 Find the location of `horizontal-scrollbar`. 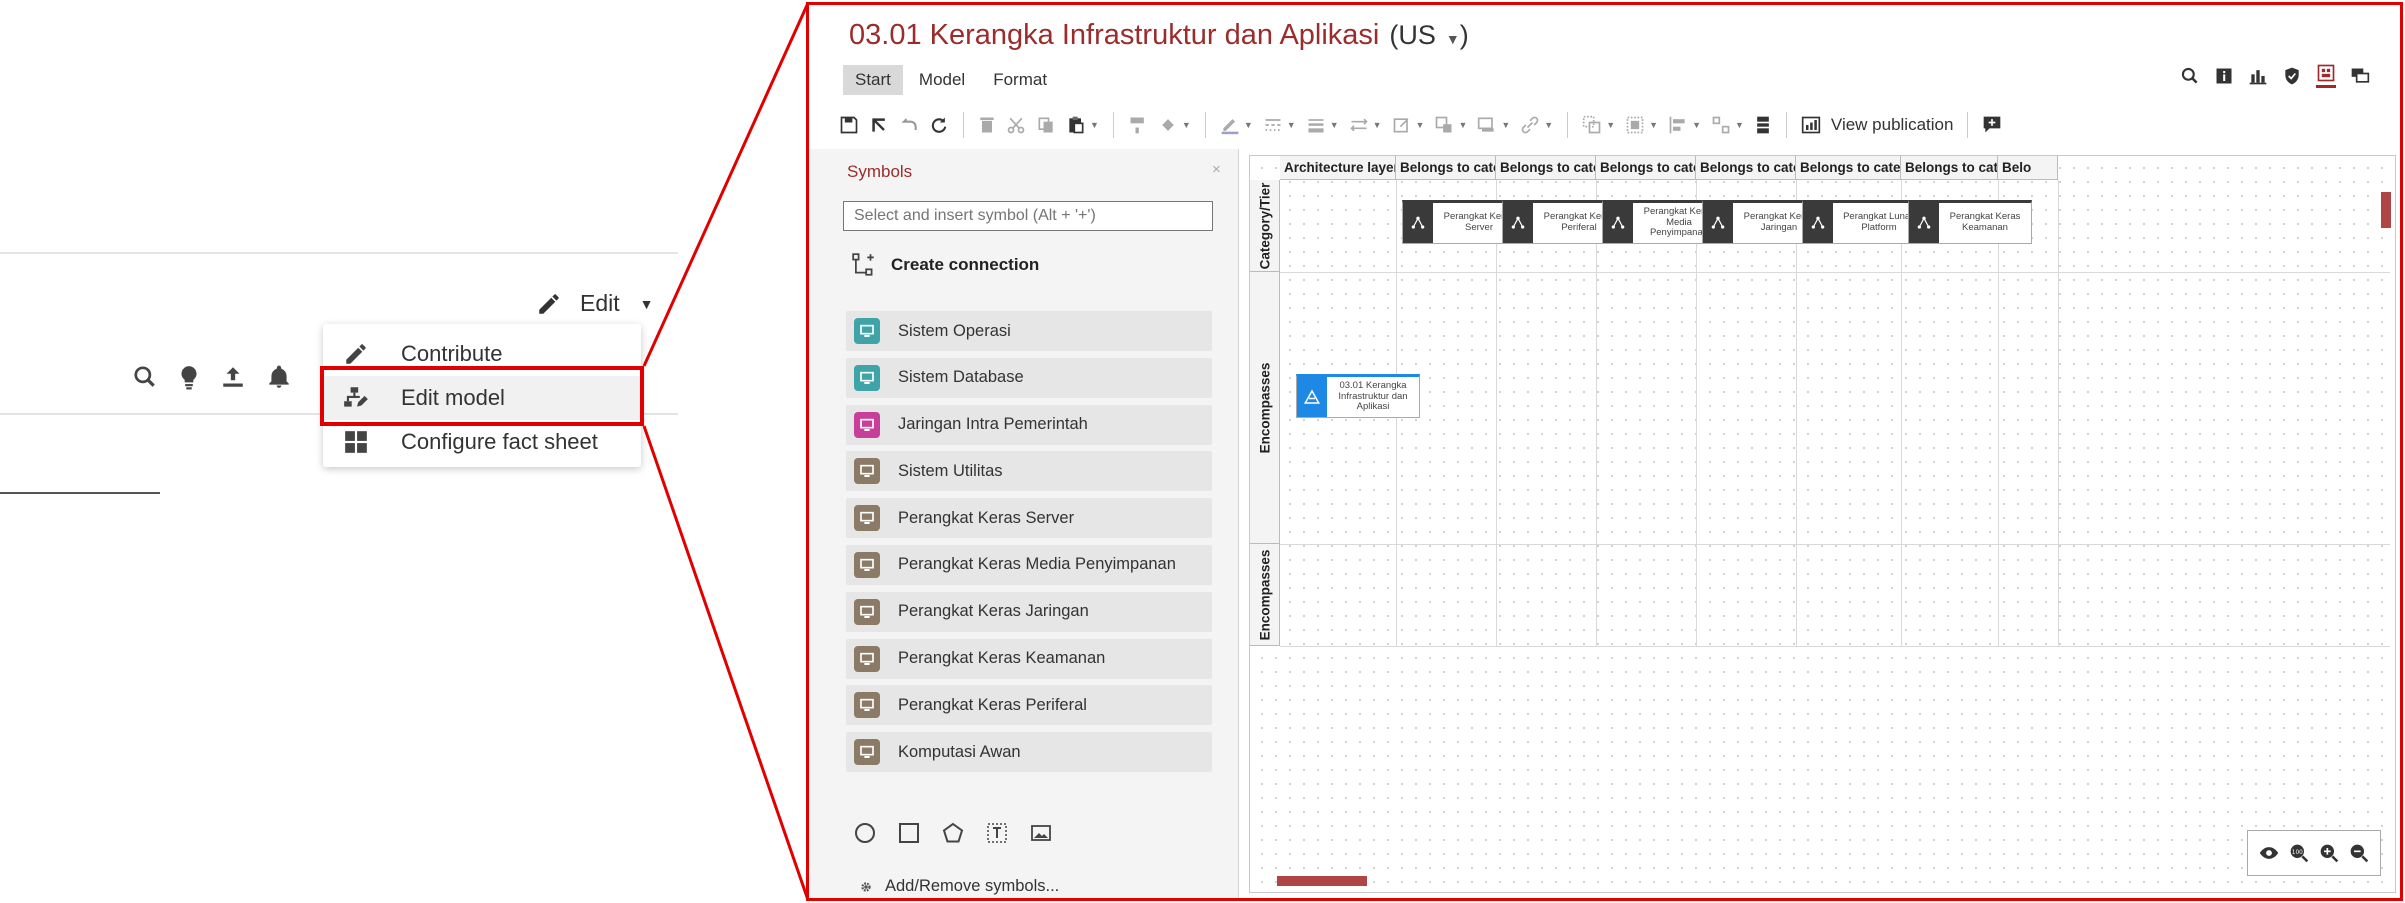

horizontal-scrollbar is located at coordinates (1322, 881).